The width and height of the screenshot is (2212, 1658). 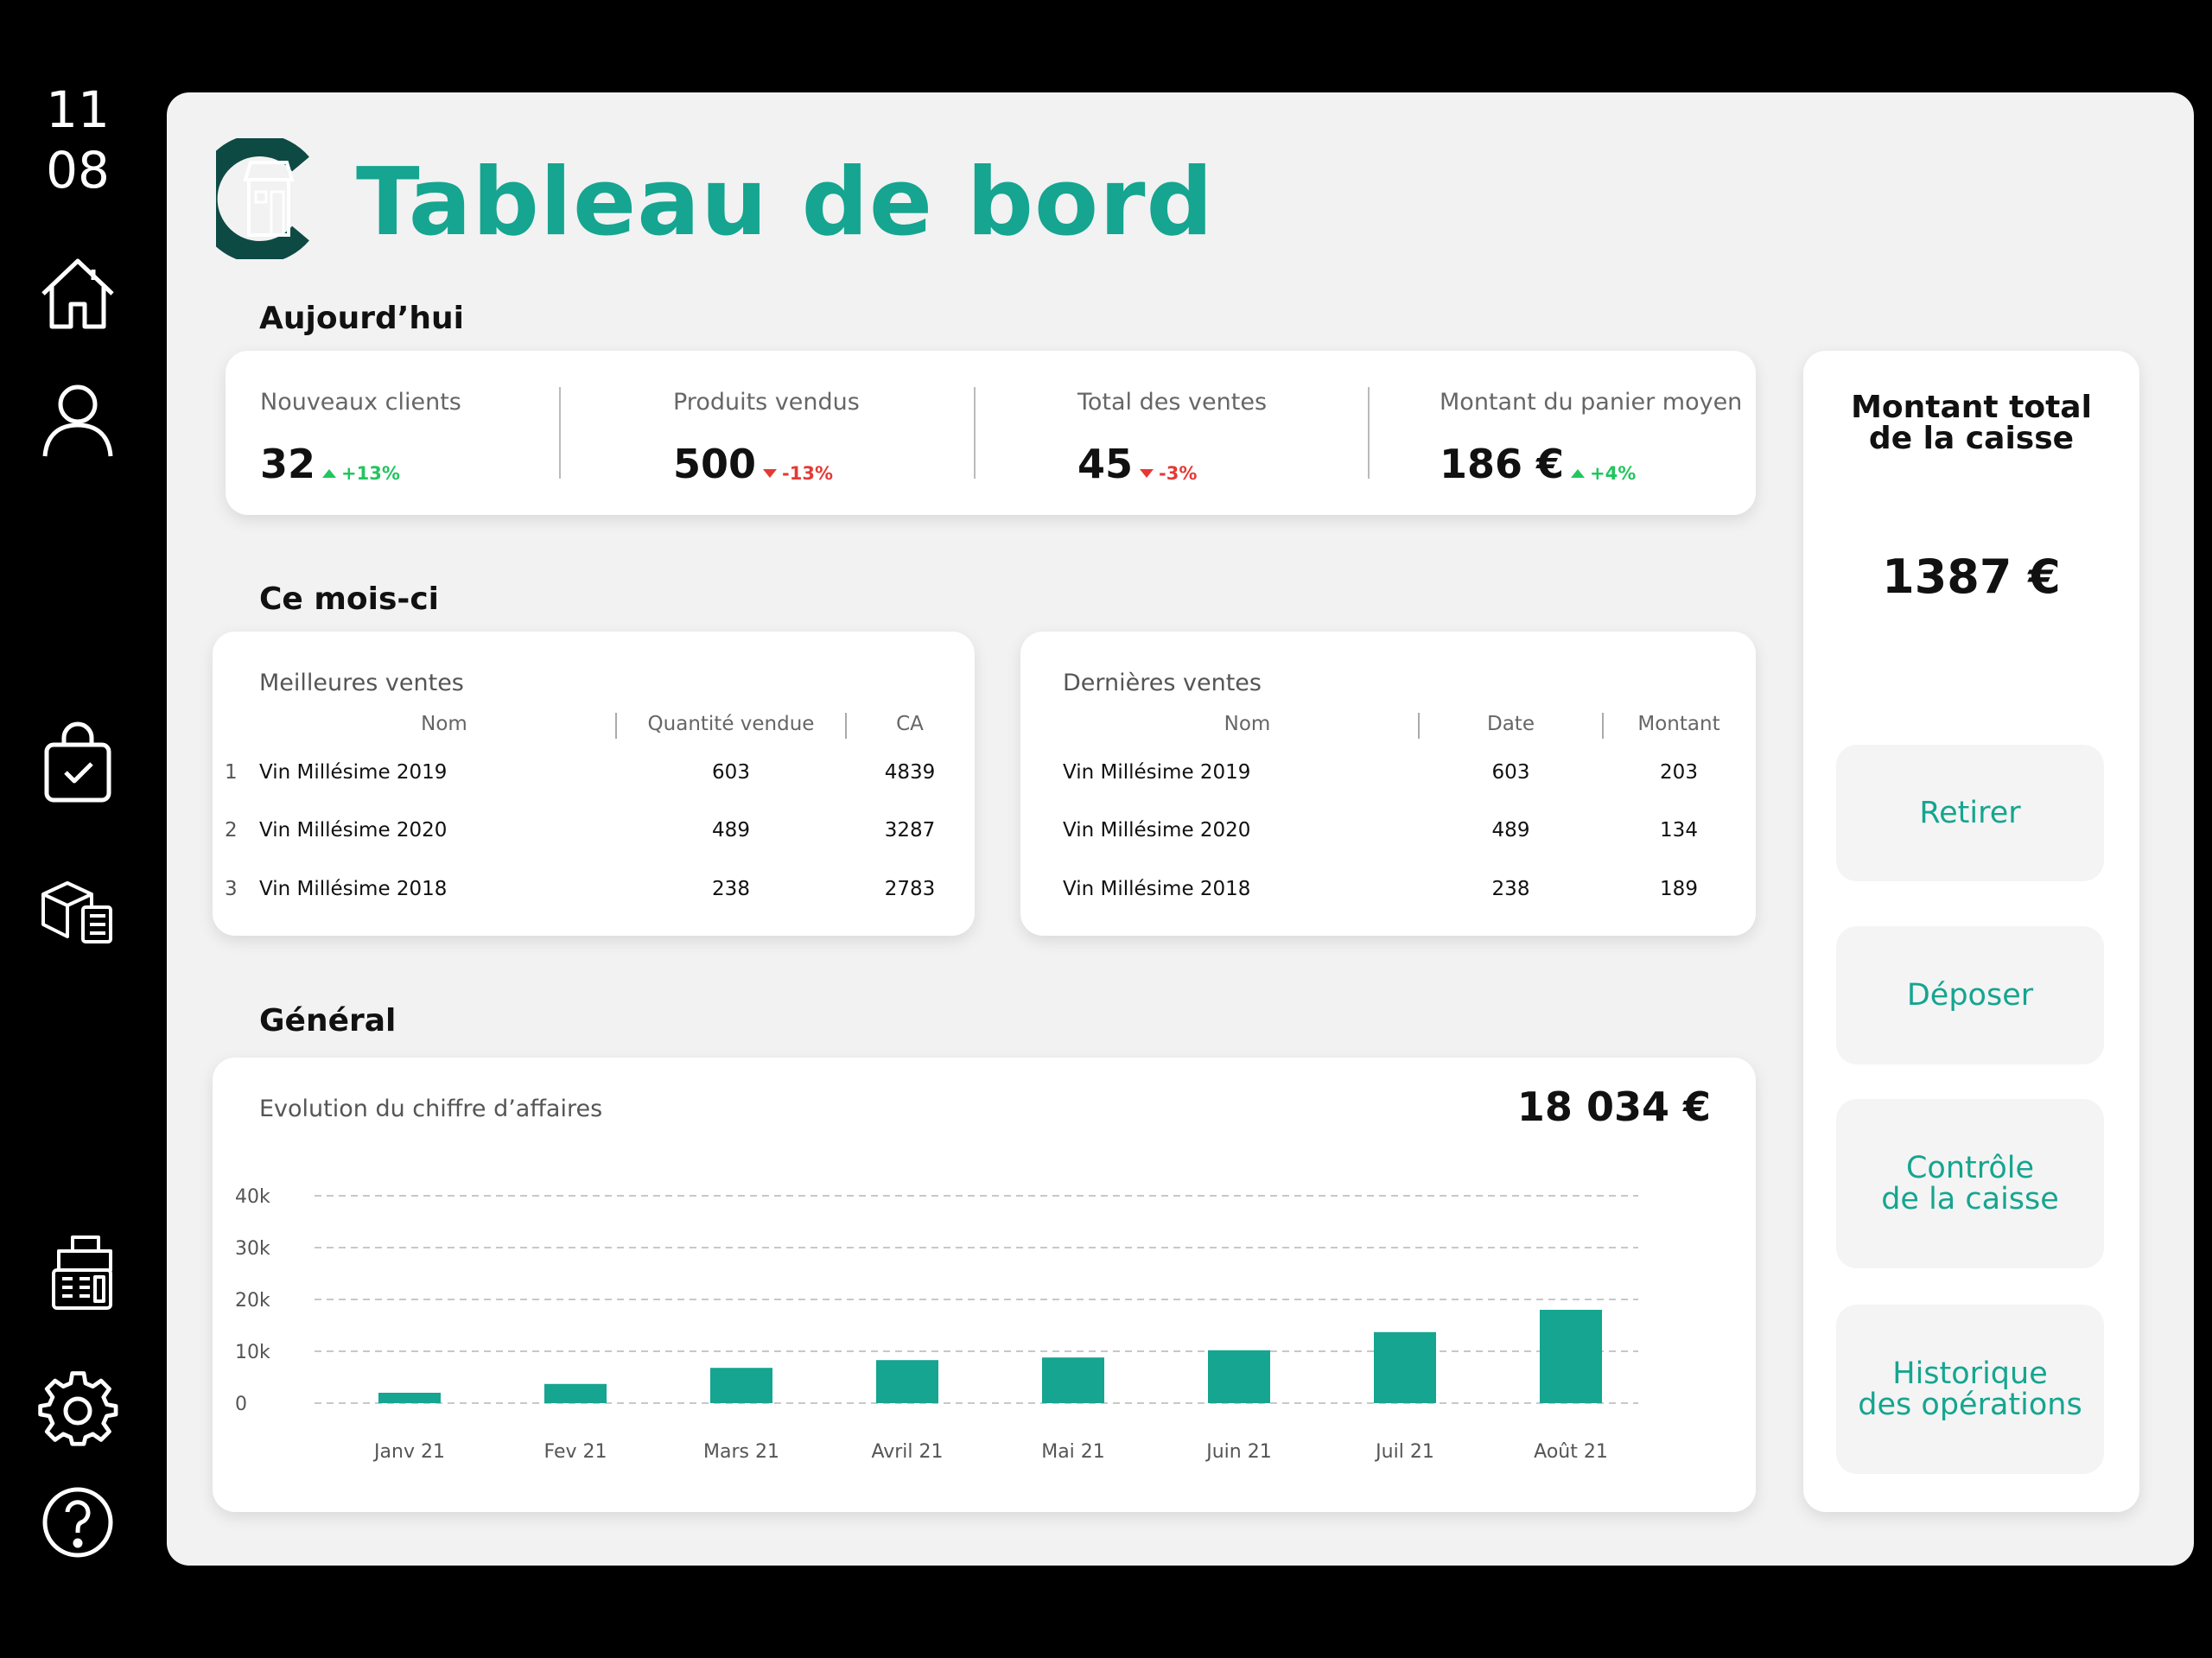 I want to click on withdraw-button: Retirer, so click(x=1970, y=813).